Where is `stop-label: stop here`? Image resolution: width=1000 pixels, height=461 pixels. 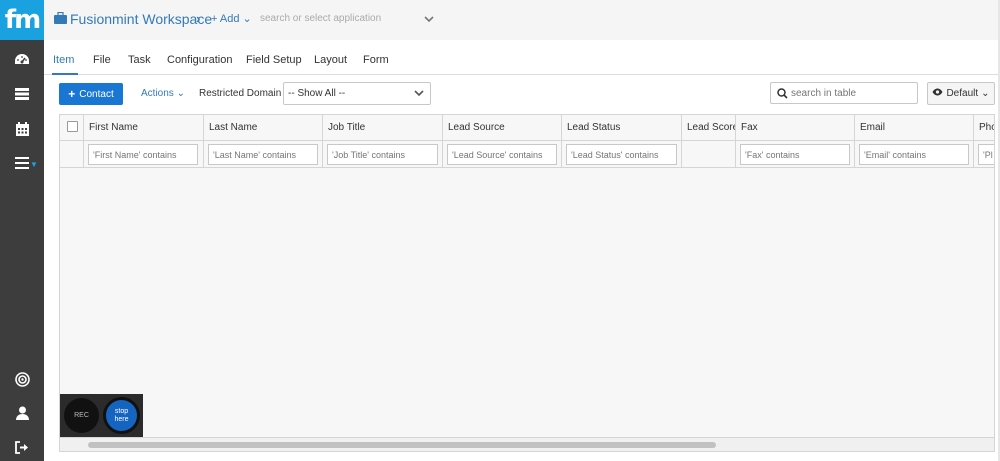 stop-label: stop here is located at coordinates (121, 416).